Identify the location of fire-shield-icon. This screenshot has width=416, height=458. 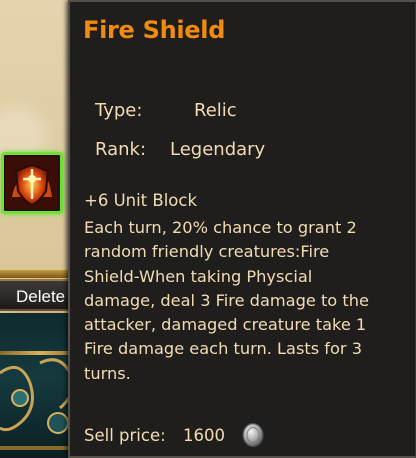
(32, 183).